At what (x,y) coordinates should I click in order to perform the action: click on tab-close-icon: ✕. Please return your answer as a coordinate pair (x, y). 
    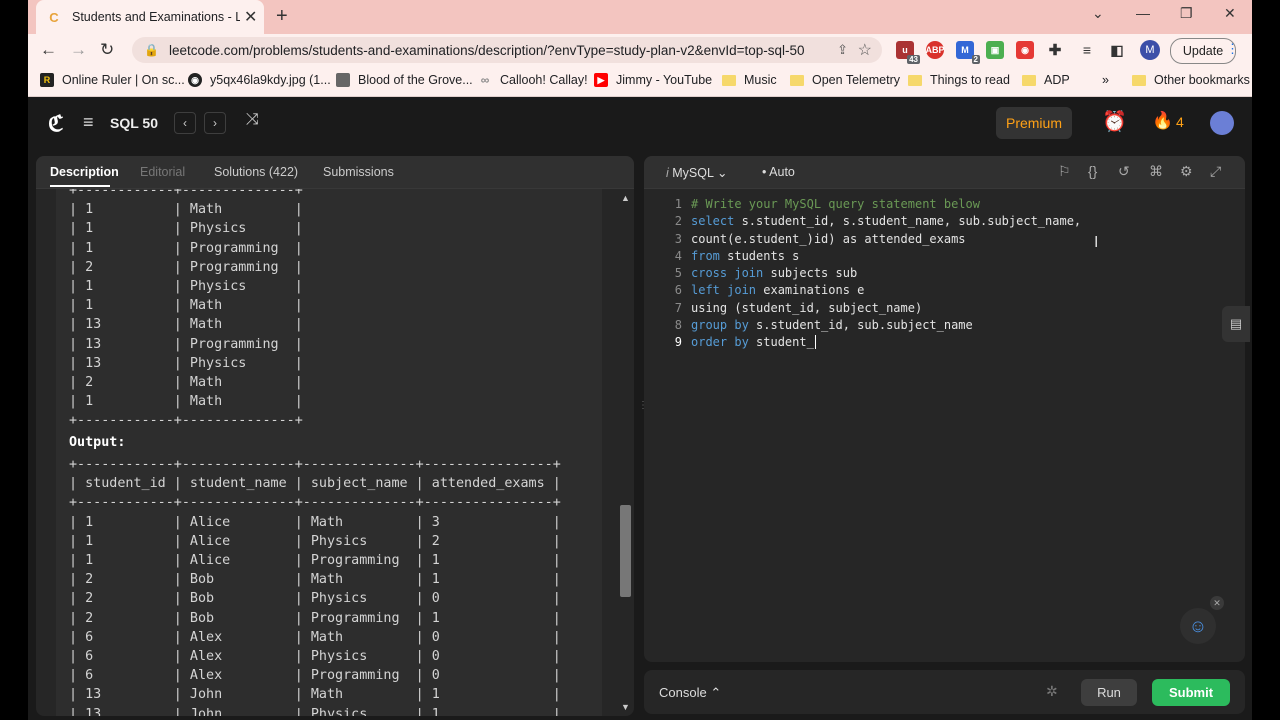
    Looking at the image, I should click on (250, 17).